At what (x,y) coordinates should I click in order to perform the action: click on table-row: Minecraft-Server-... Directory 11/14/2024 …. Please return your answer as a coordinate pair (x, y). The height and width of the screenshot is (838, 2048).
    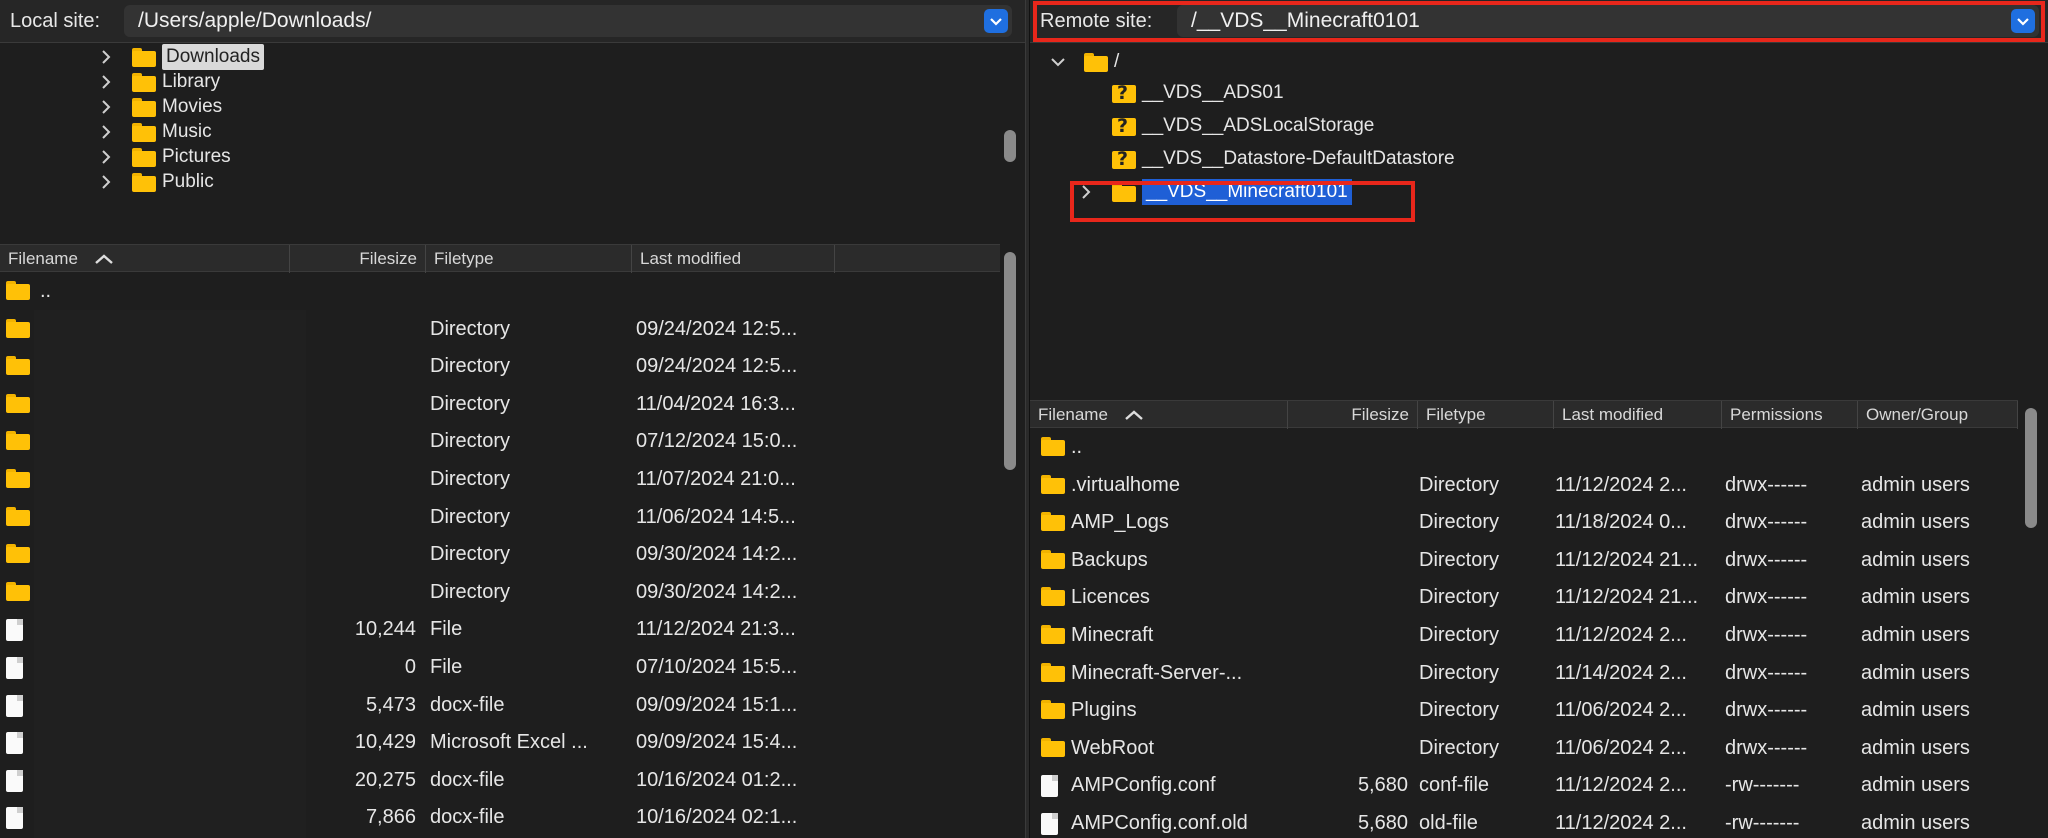
    Looking at the image, I should click on (1539, 673).